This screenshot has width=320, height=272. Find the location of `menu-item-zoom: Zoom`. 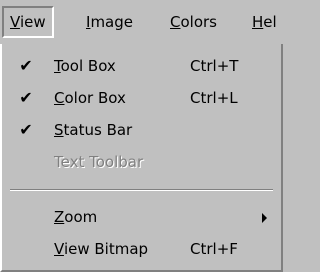

menu-item-zoom: Zoom is located at coordinates (141, 217).